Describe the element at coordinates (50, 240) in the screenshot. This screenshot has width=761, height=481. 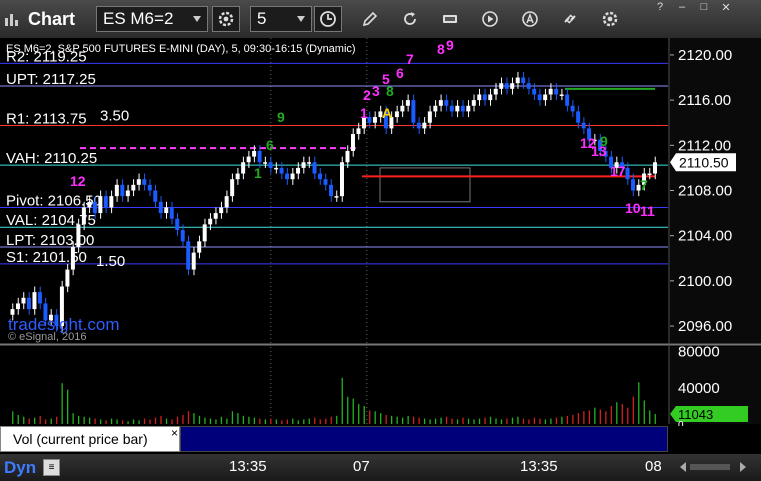
I see `level-label: LPT: 2103.00` at that location.